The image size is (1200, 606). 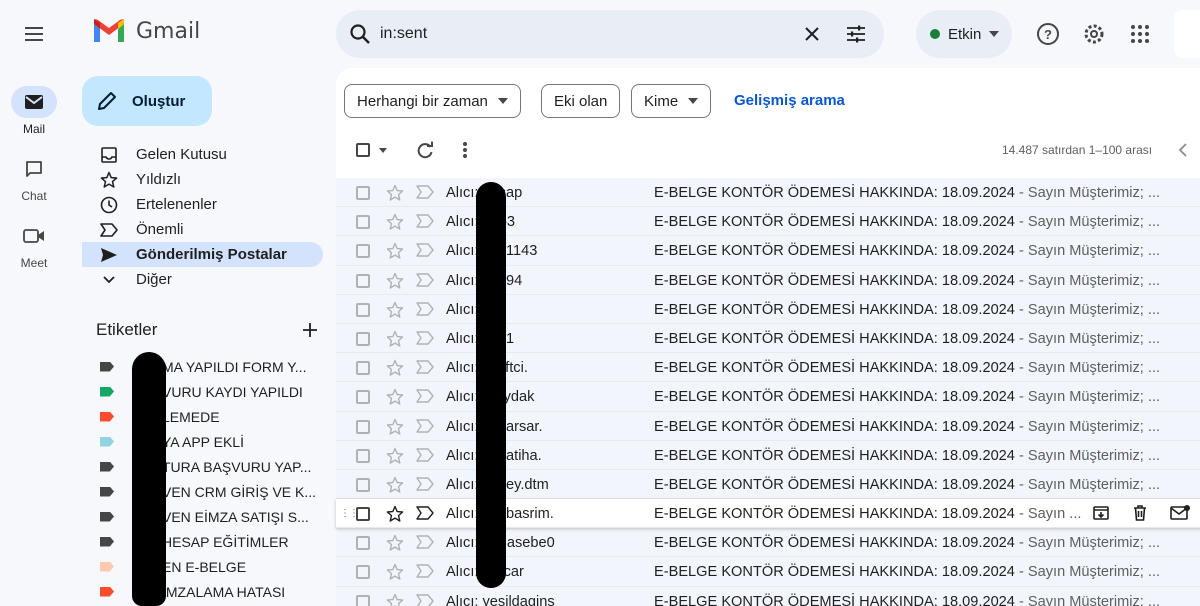 I want to click on compose-button: Oluştur, so click(x=147, y=101).